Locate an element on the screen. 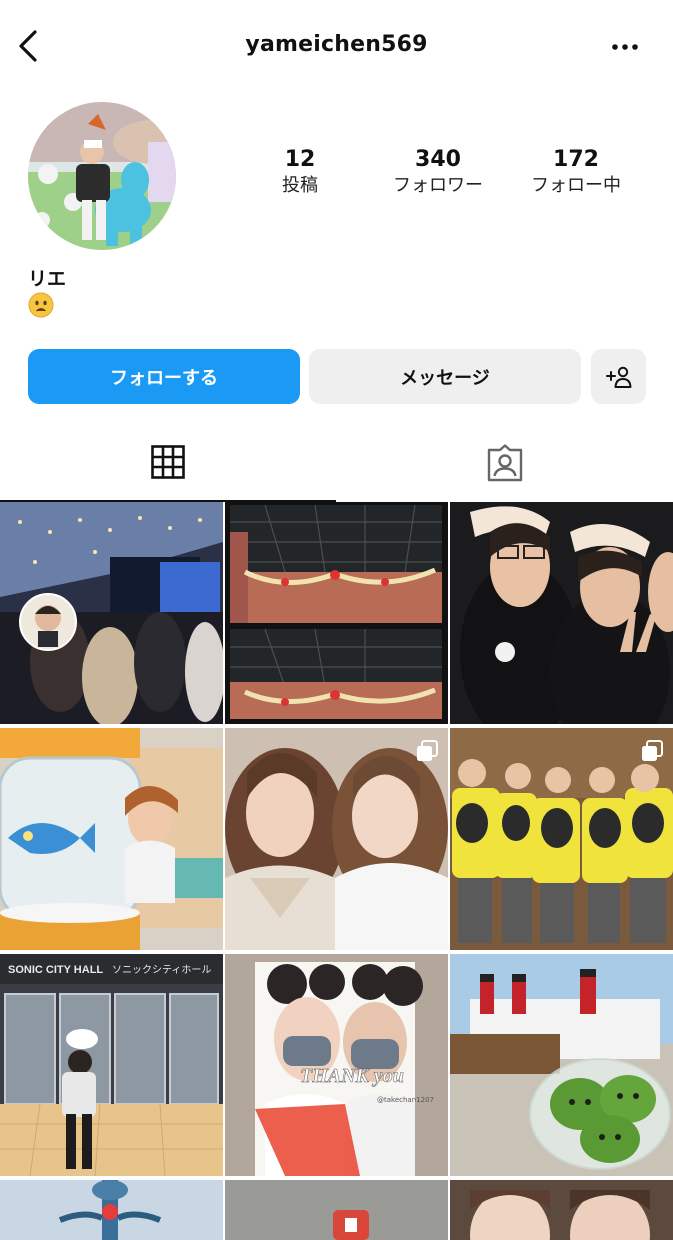  follow-button-label: フォローする is located at coordinates (164, 378).